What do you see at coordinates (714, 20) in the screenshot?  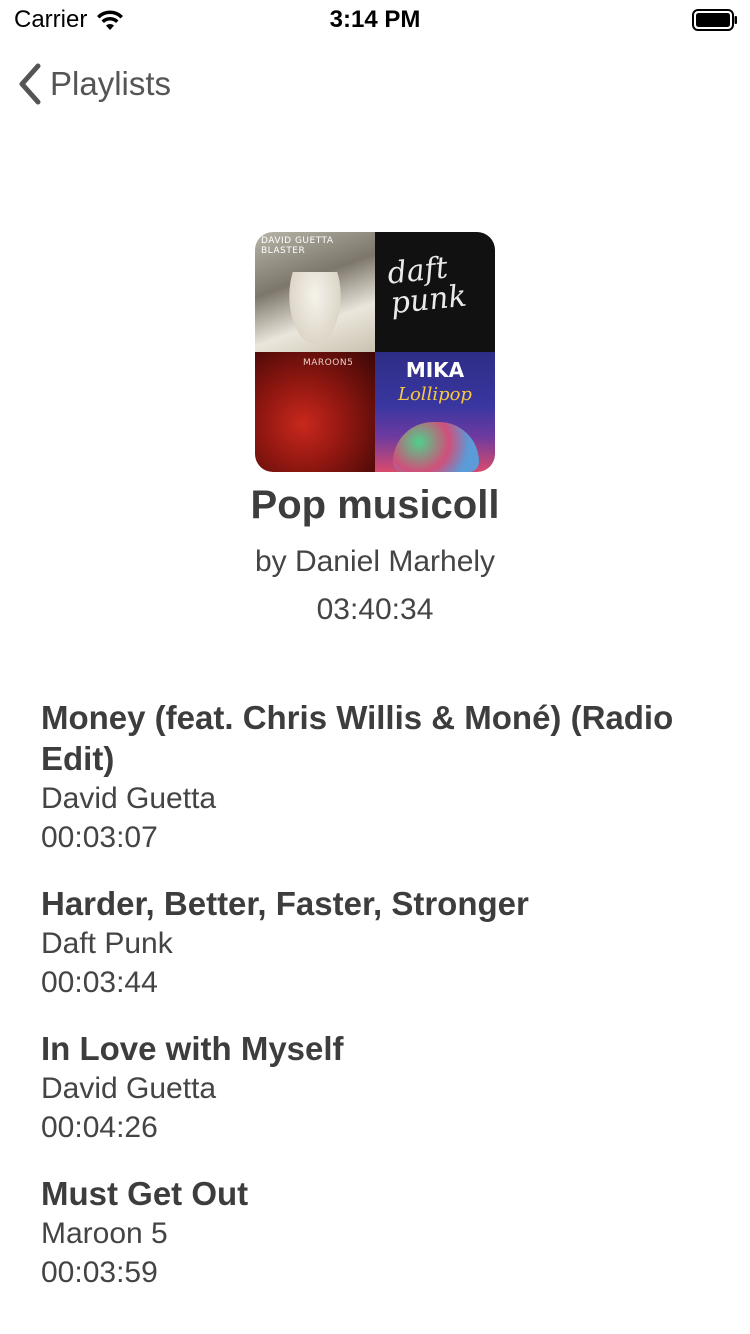 I see `battery-icon` at bounding box center [714, 20].